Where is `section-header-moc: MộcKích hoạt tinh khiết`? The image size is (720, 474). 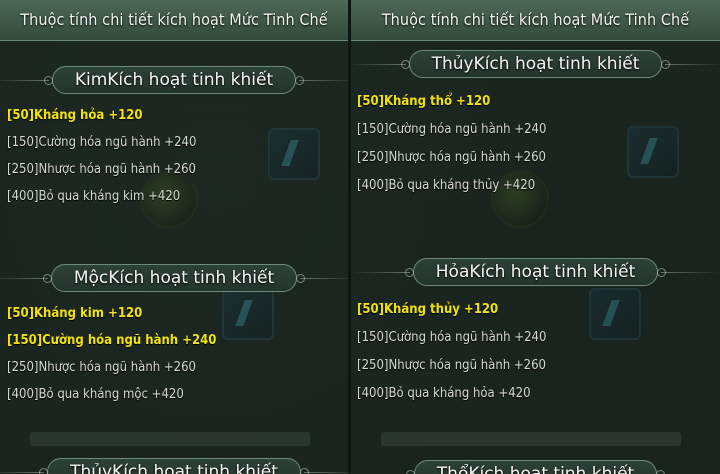 section-header-moc: MộcKích hoạt tinh khiết is located at coordinates (174, 278).